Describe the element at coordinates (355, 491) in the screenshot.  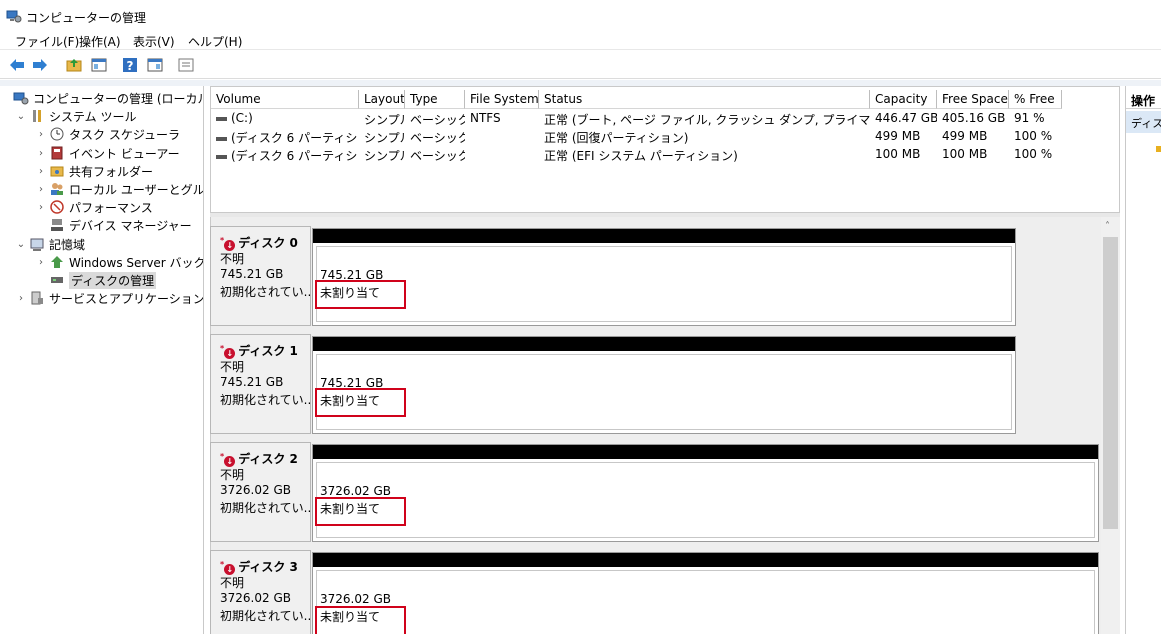
I see `disk-2-partition-size: 3726.02 GB` at that location.